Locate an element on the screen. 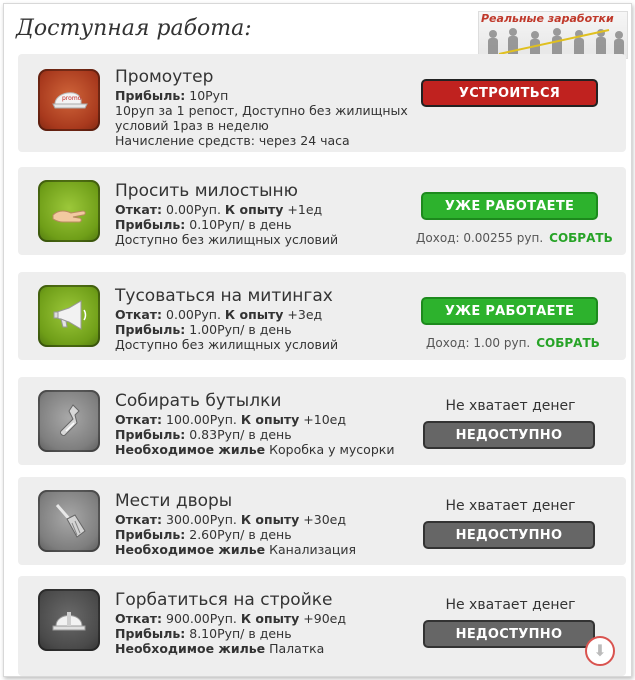 The image size is (635, 680). exp-value: +1ед is located at coordinates (303, 209).